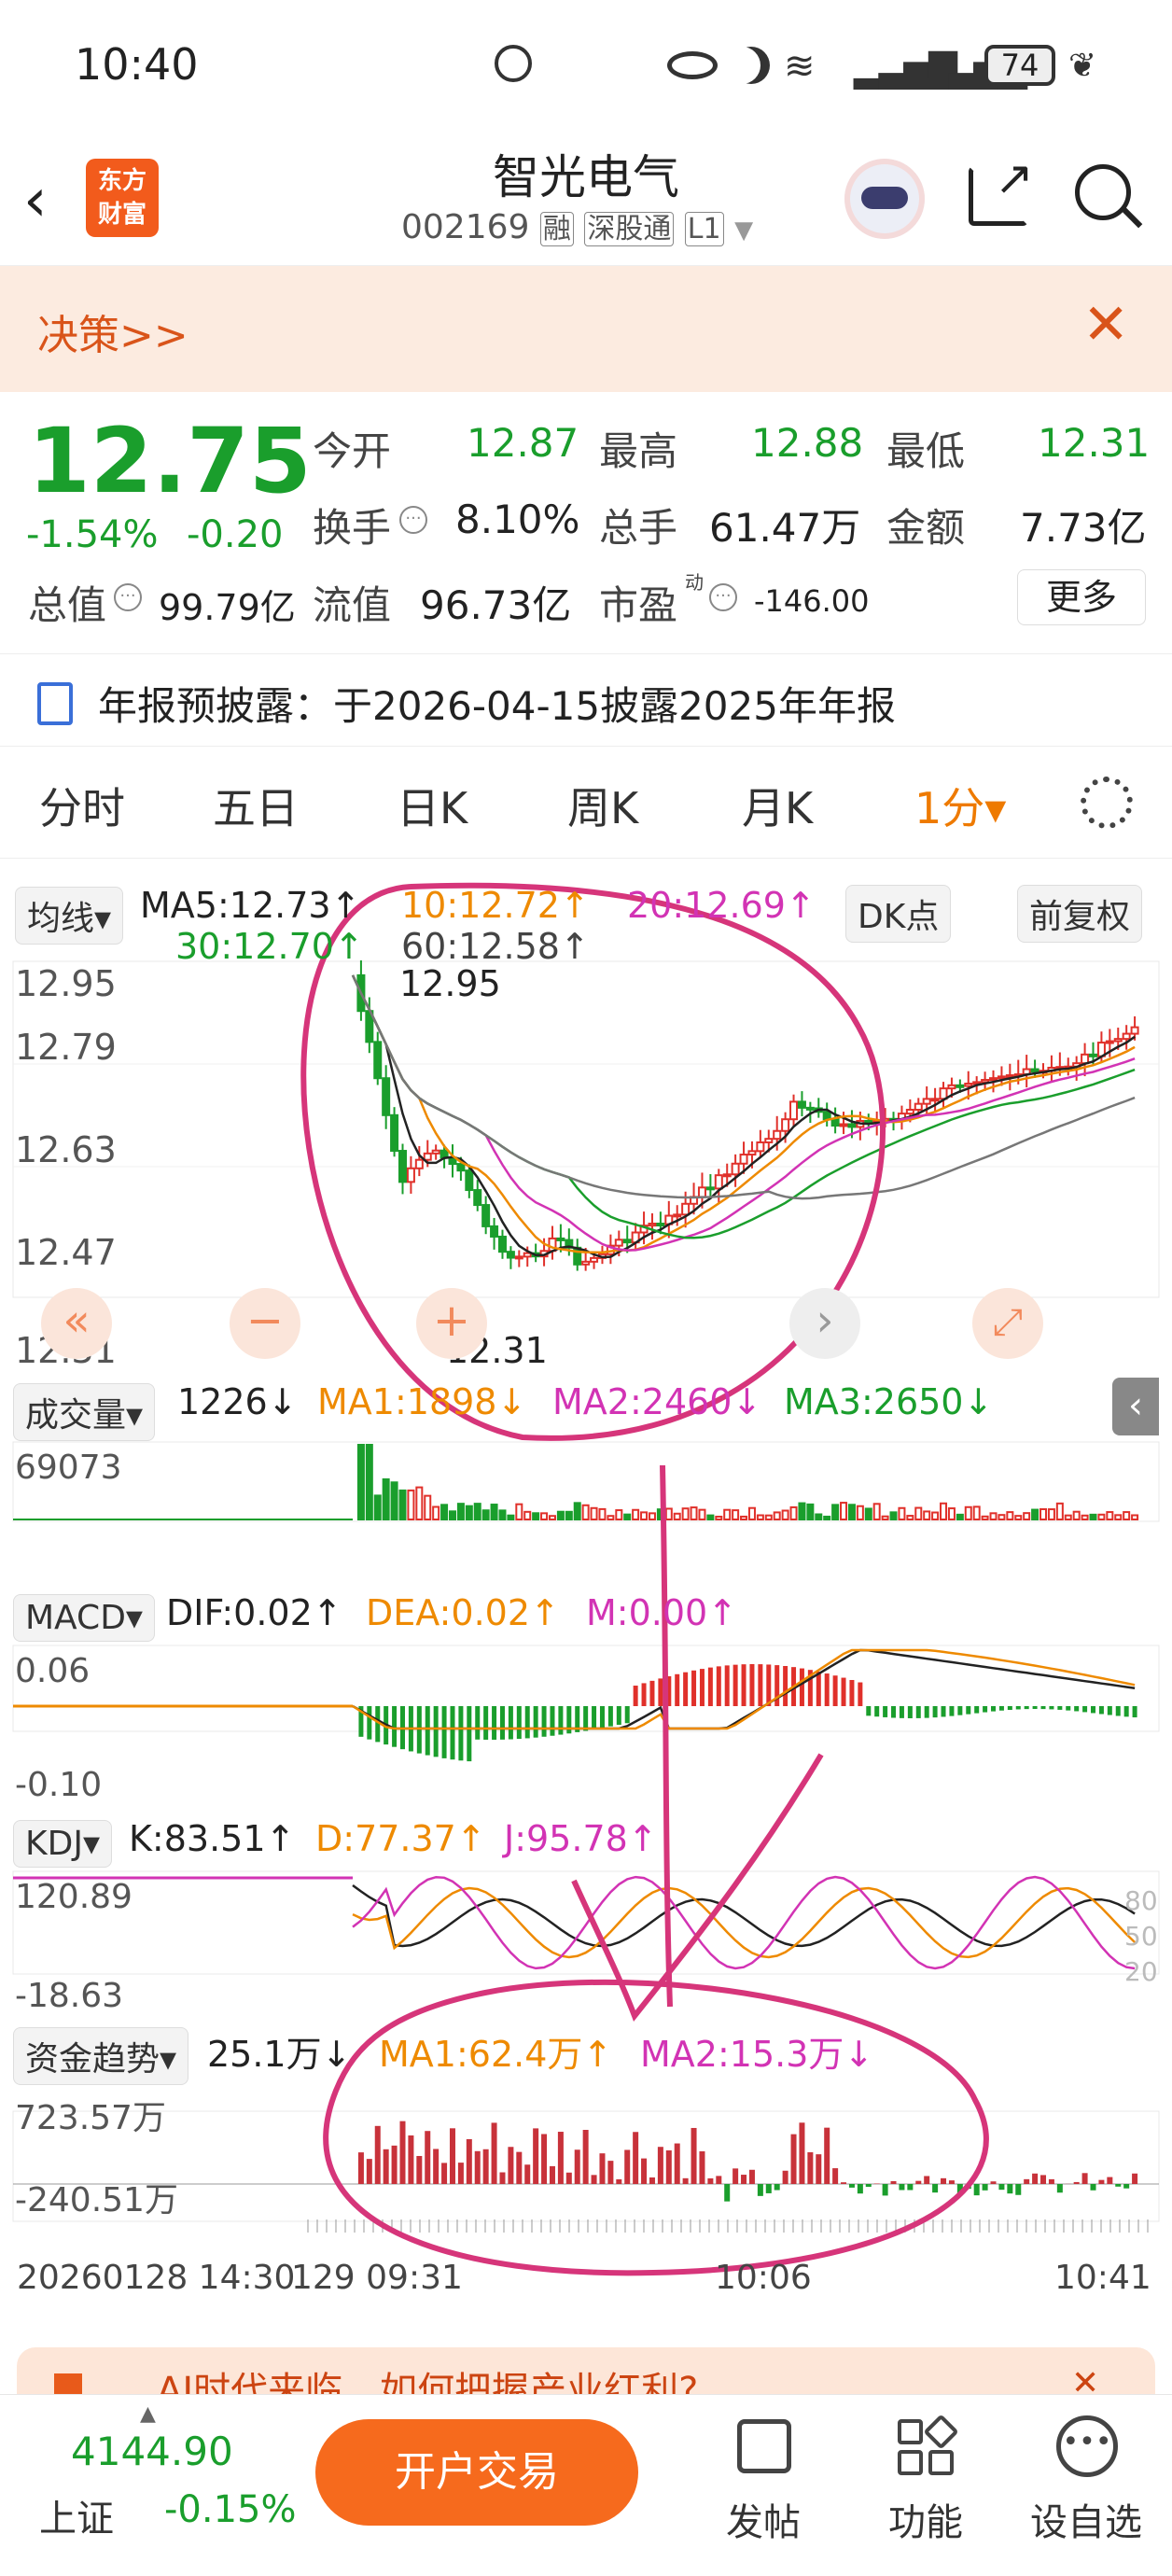 The height and width of the screenshot is (2576, 1172). What do you see at coordinates (1007, 1323) in the screenshot?
I see `fullscreen-icon: ⤢` at bounding box center [1007, 1323].